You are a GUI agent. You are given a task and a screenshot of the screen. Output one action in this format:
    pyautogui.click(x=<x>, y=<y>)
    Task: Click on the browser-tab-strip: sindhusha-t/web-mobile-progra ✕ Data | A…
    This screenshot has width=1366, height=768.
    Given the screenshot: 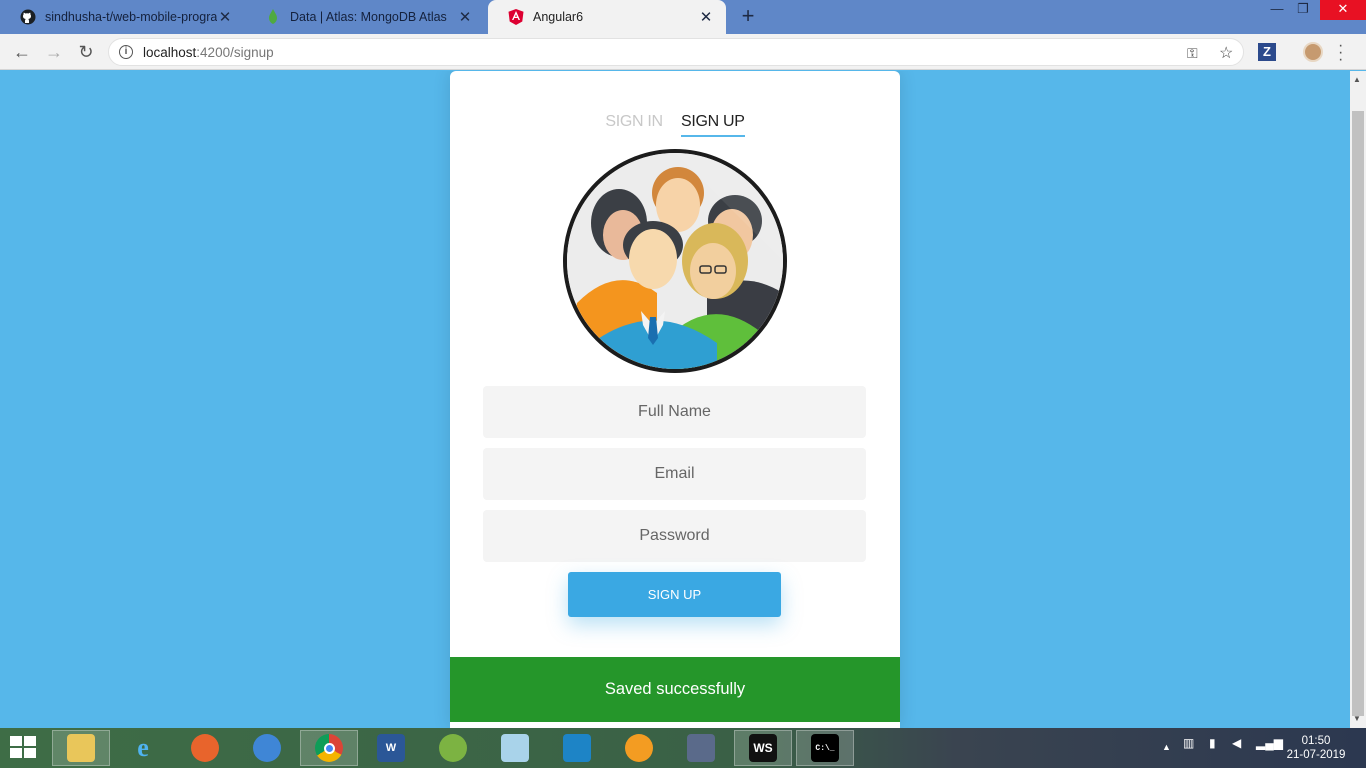 What is the action you would take?
    pyautogui.click(x=683, y=17)
    